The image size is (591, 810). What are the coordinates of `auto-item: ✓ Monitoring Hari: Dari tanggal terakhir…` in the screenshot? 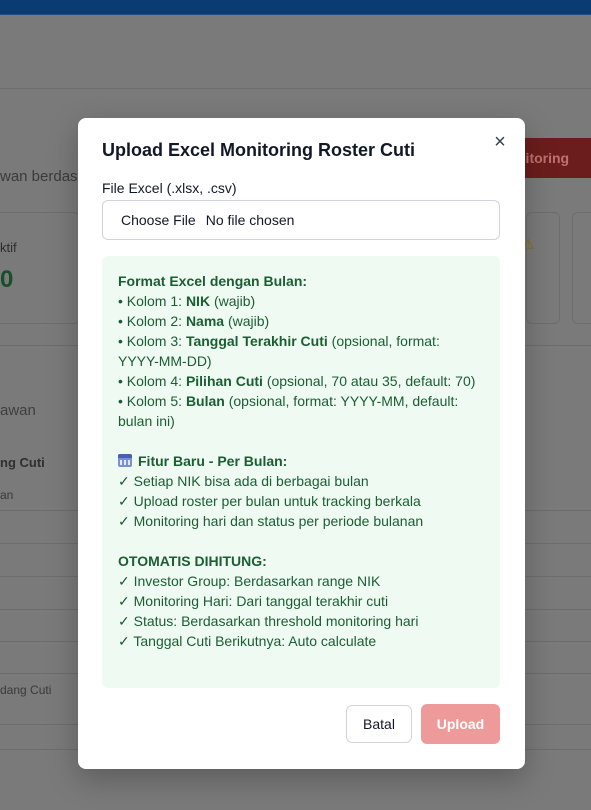 It's located at (253, 601).